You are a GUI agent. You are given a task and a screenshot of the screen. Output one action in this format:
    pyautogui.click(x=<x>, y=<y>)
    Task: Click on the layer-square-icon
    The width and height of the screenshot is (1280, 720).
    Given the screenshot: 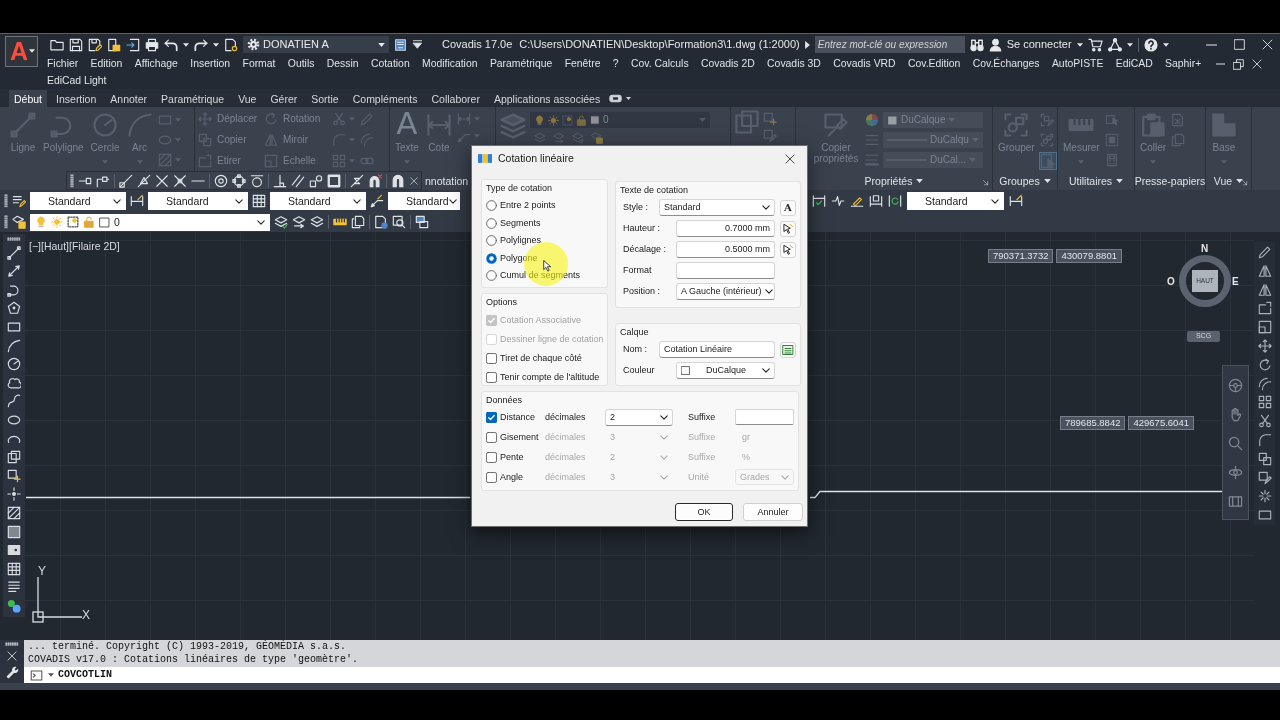 What is the action you would take?
    pyautogui.click(x=19, y=222)
    